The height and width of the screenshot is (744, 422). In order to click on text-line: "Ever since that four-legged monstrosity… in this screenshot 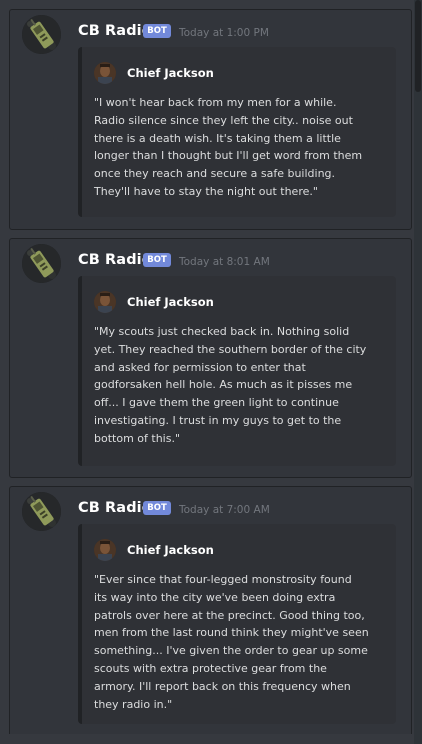, I will do `click(223, 579)`.